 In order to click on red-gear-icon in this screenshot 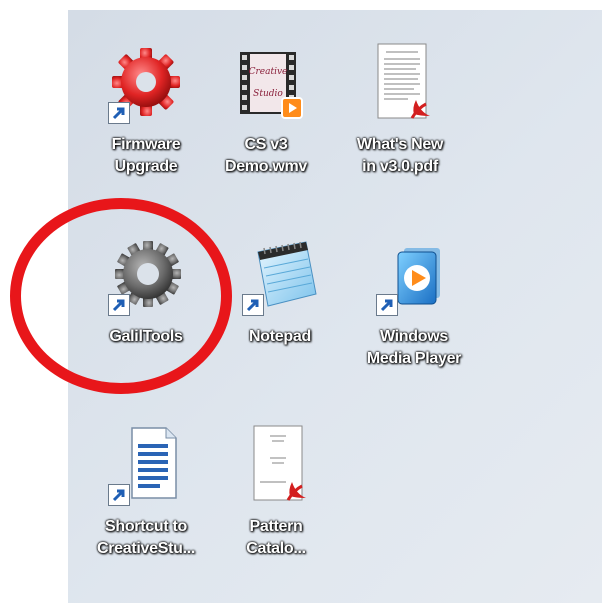, I will do `click(146, 83)`.